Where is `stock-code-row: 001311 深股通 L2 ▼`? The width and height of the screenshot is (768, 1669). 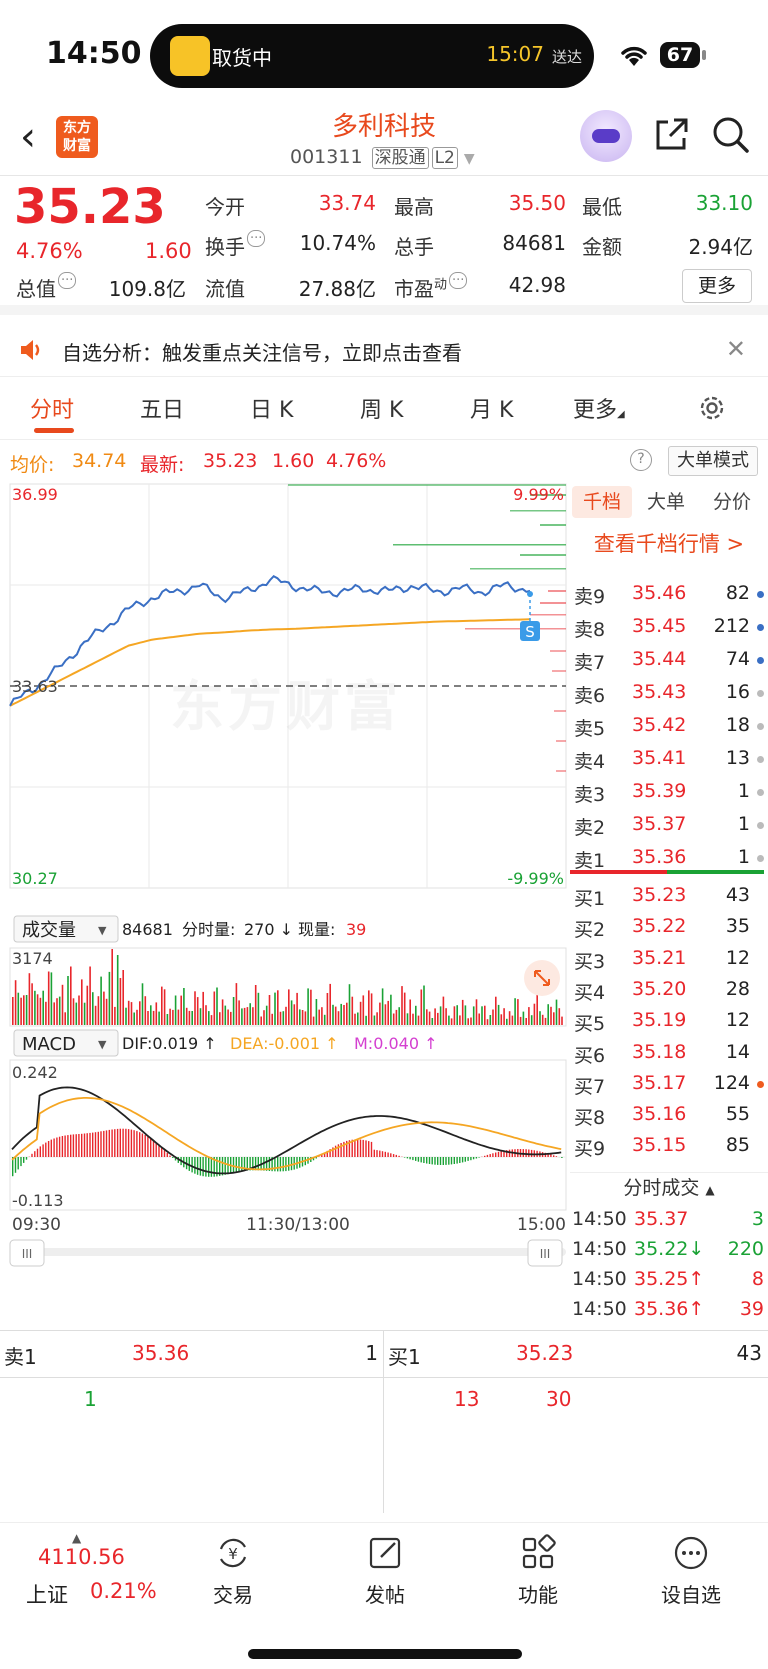
stock-code-row: 001311 深股通 L2 ▼ is located at coordinates (382, 157).